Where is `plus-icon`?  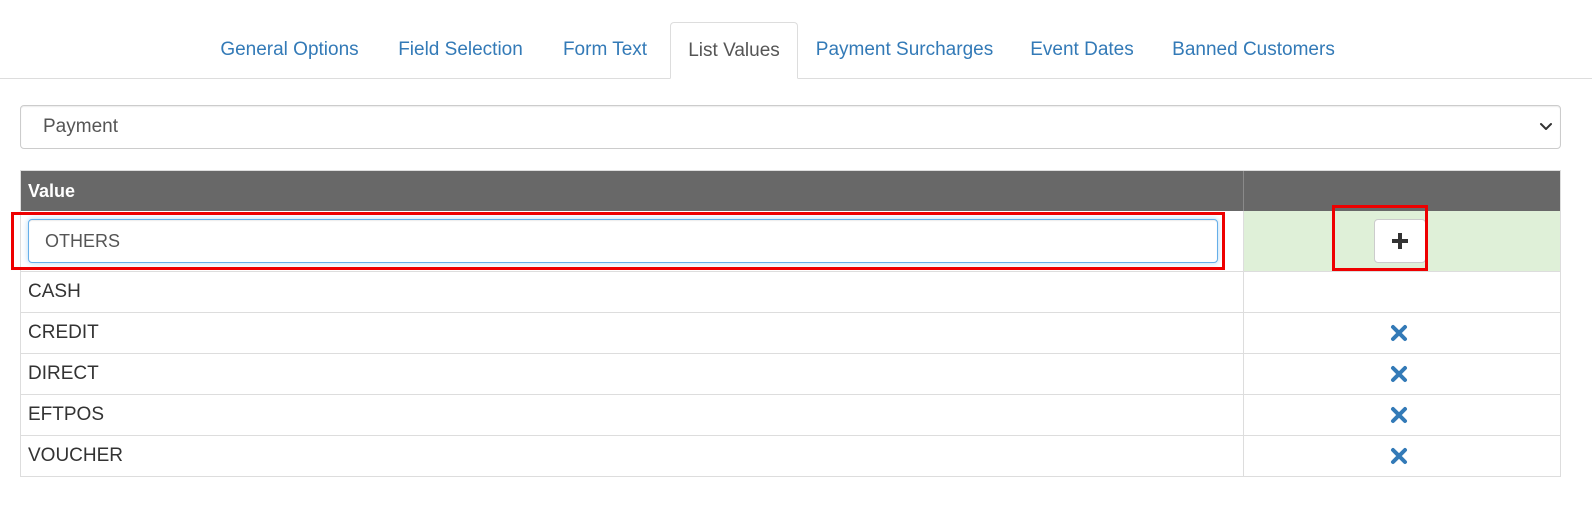
plus-icon is located at coordinates (1400, 241).